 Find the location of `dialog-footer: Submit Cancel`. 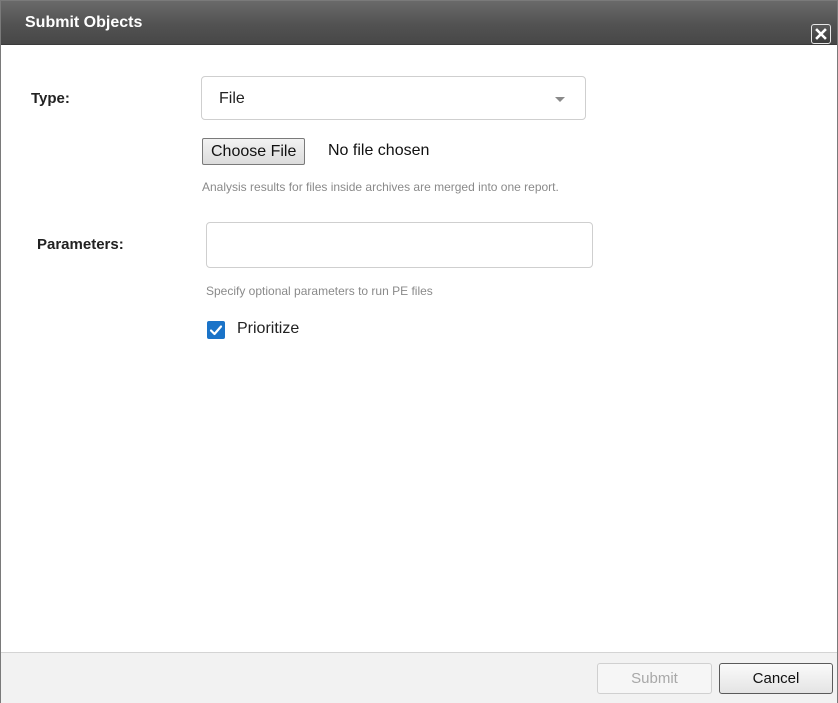

dialog-footer: Submit Cancel is located at coordinates (419, 677).